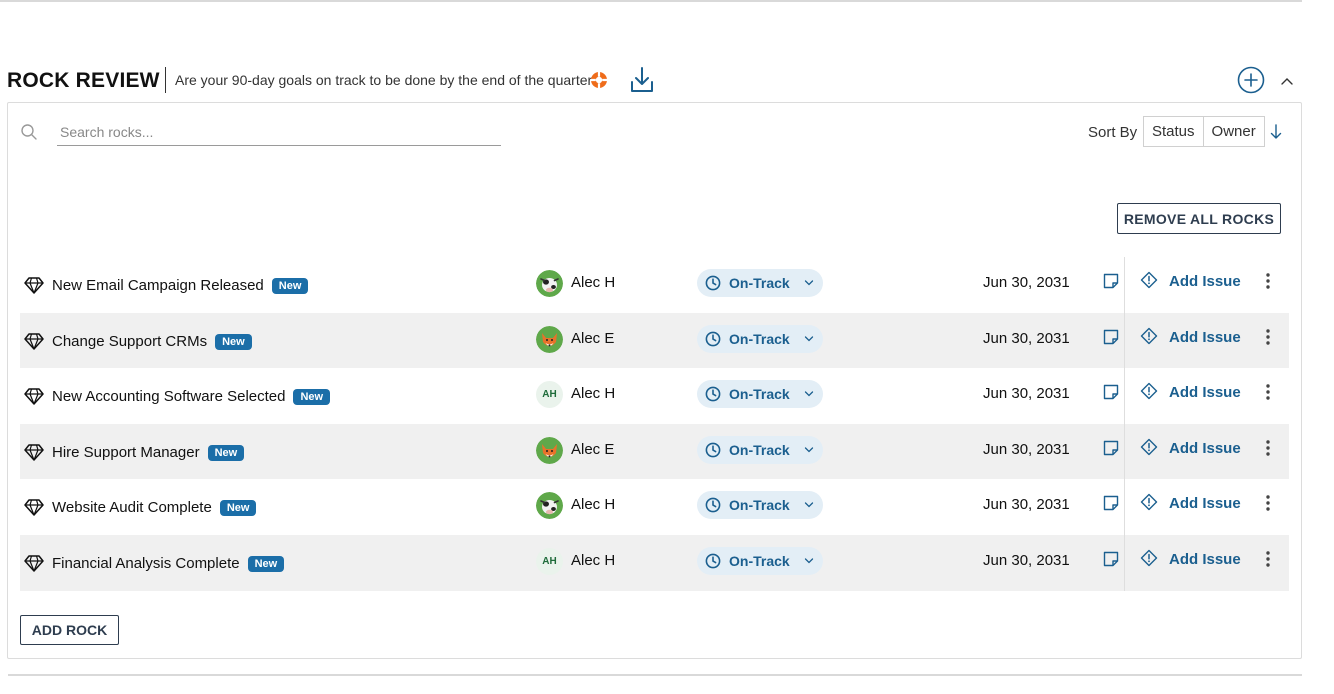 The width and height of the screenshot is (1334, 694). What do you see at coordinates (1276, 131) in the screenshot?
I see `arrow-down-icon` at bounding box center [1276, 131].